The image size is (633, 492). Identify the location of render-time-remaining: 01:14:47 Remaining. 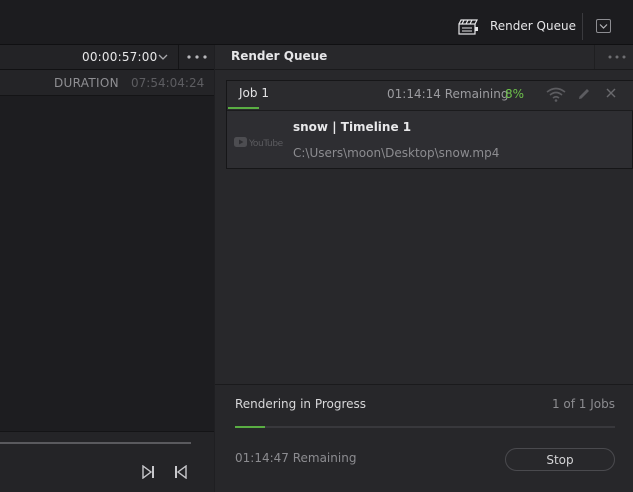
(296, 458).